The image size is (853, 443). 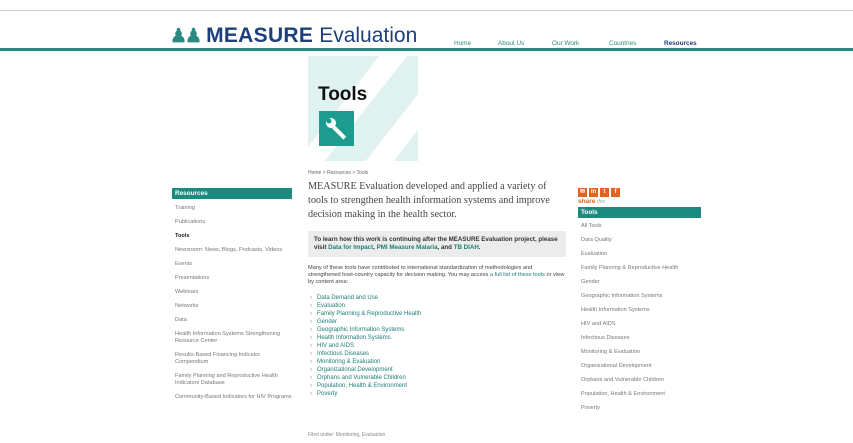 I want to click on top-divider, so click(x=426, y=10).